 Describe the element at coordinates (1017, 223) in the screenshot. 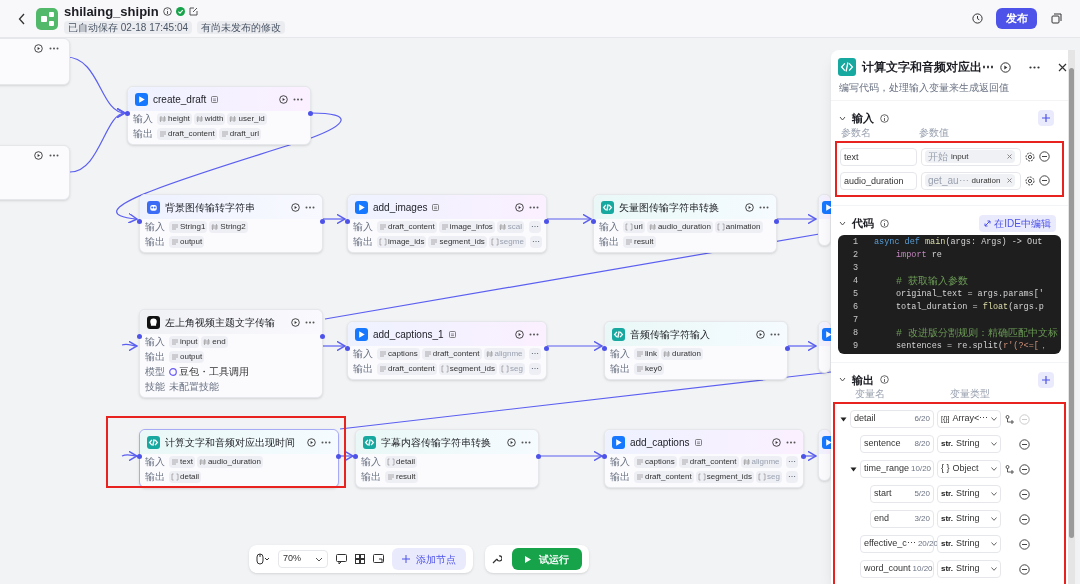

I see `ide-edit-button: 在IDE中编辑` at that location.